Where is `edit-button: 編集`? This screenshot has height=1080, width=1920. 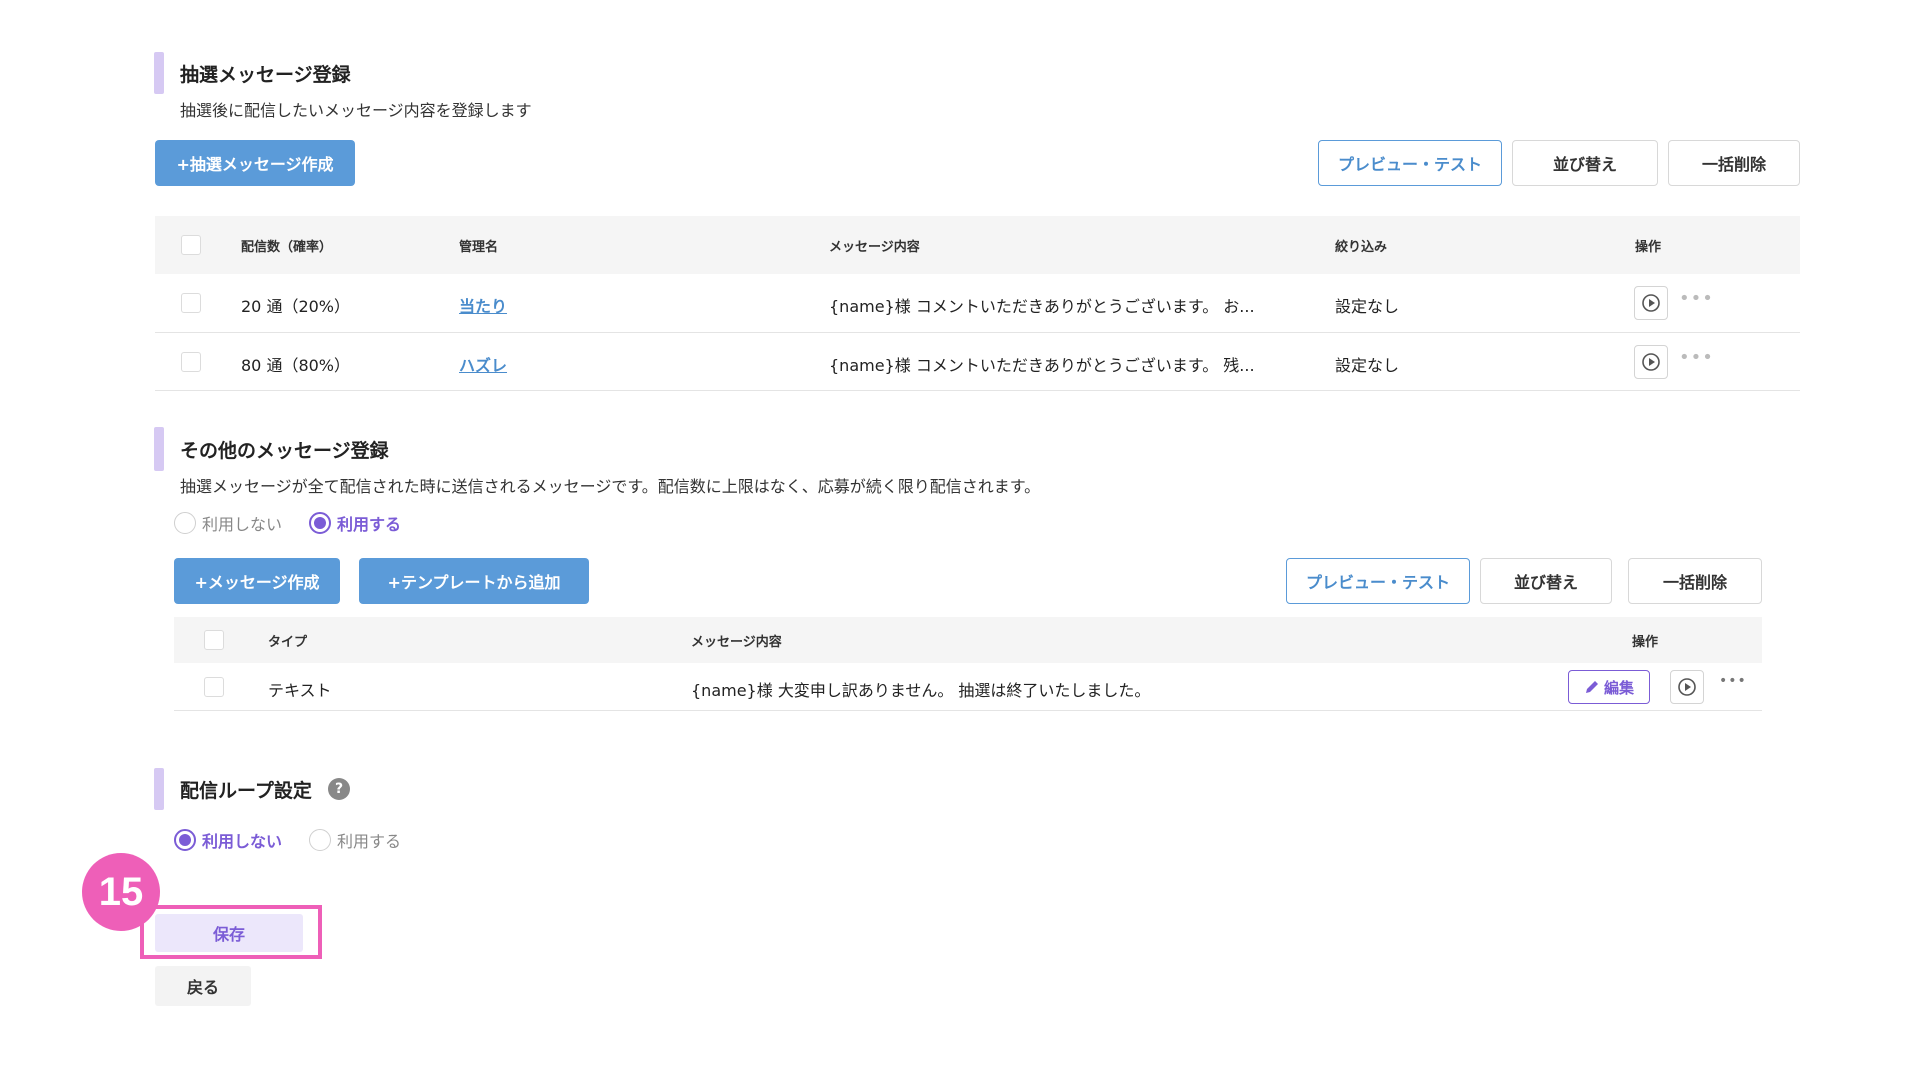
edit-button: 編集 is located at coordinates (1609, 687).